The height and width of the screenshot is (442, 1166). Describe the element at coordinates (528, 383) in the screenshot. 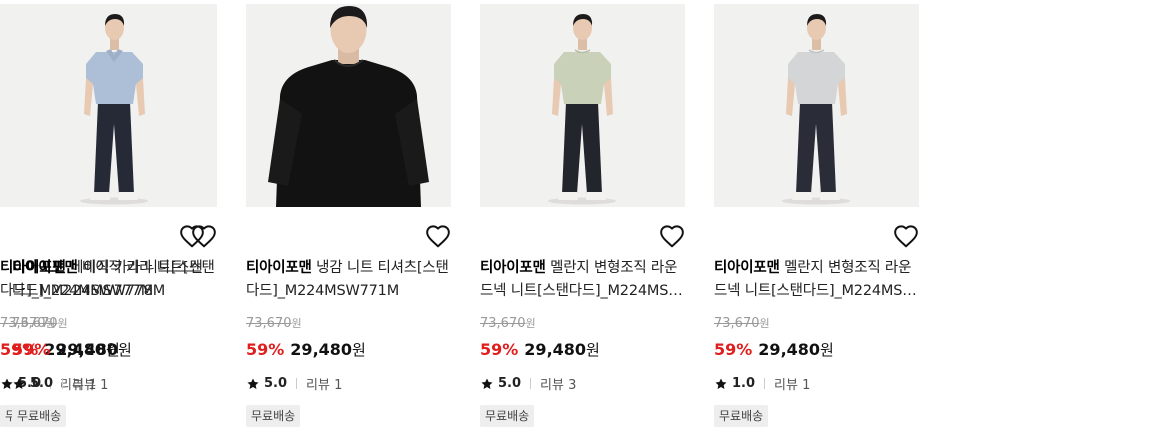

I see `rating-row: 5.0 리뷰 3` at that location.